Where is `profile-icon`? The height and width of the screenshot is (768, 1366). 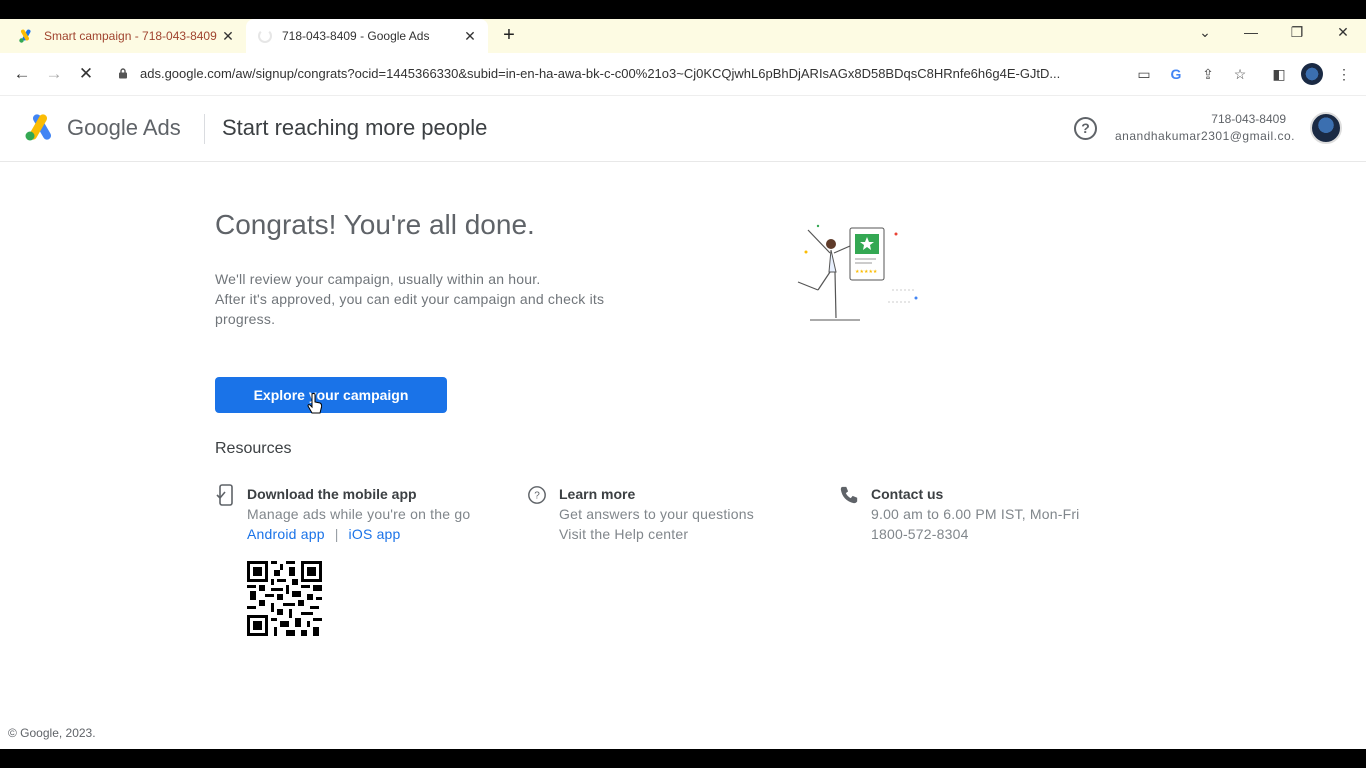 profile-icon is located at coordinates (1312, 74).